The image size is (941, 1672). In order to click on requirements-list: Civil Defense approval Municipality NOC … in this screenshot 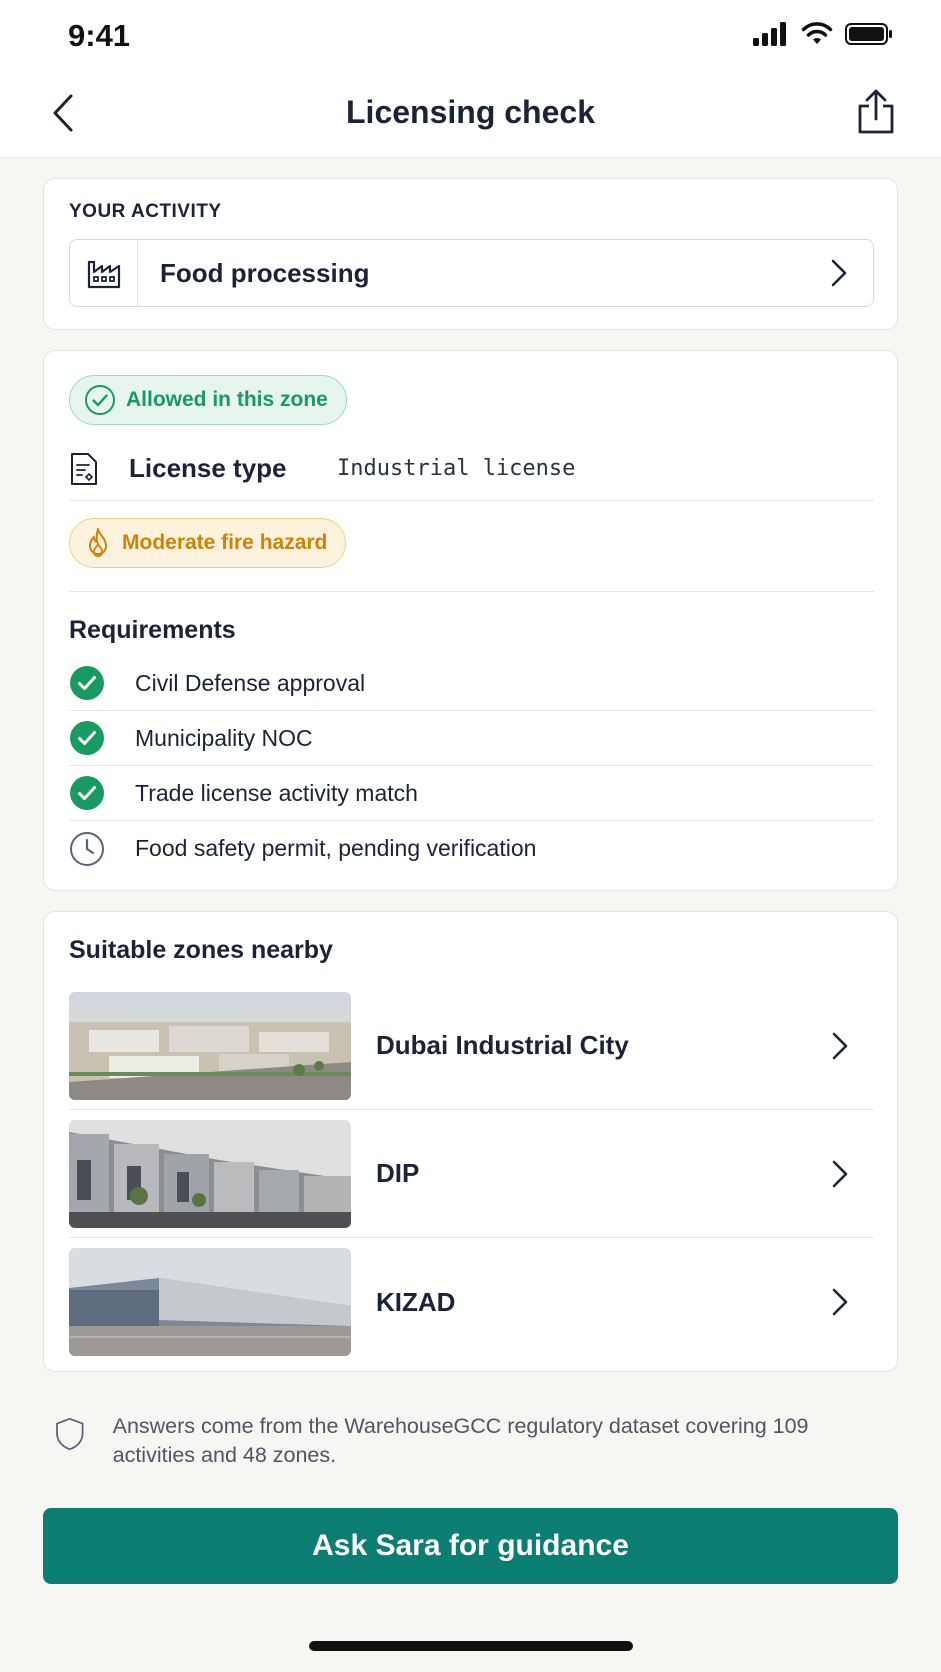, I will do `click(471, 766)`.